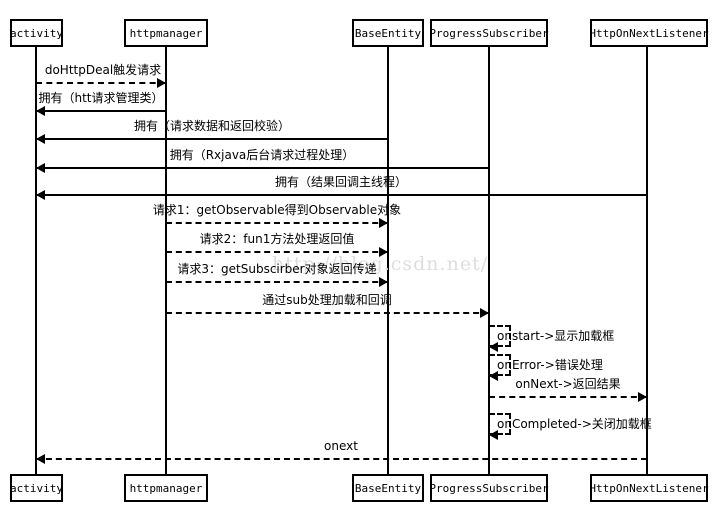 The width and height of the screenshot is (717, 511). Describe the element at coordinates (212, 126) in the screenshot. I see `message-label-3: 拥有（请求数据和返回校验）` at that location.